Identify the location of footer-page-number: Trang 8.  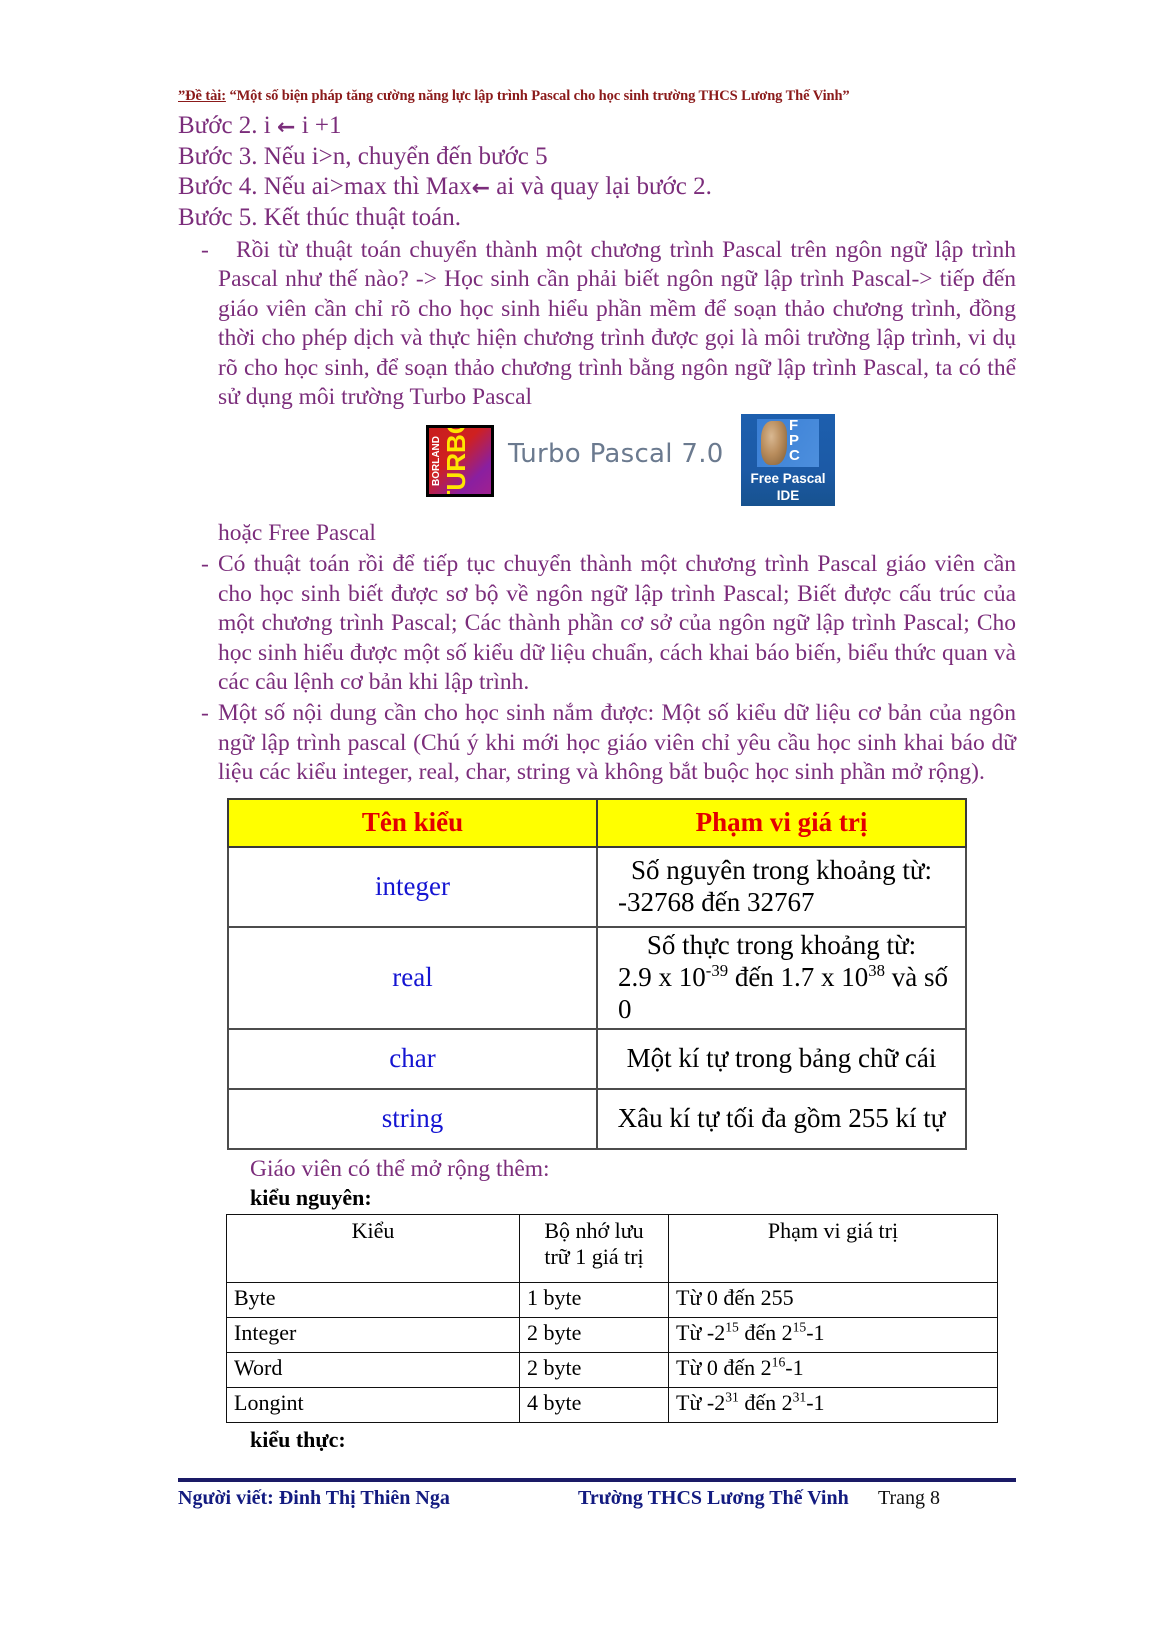
(909, 1498).